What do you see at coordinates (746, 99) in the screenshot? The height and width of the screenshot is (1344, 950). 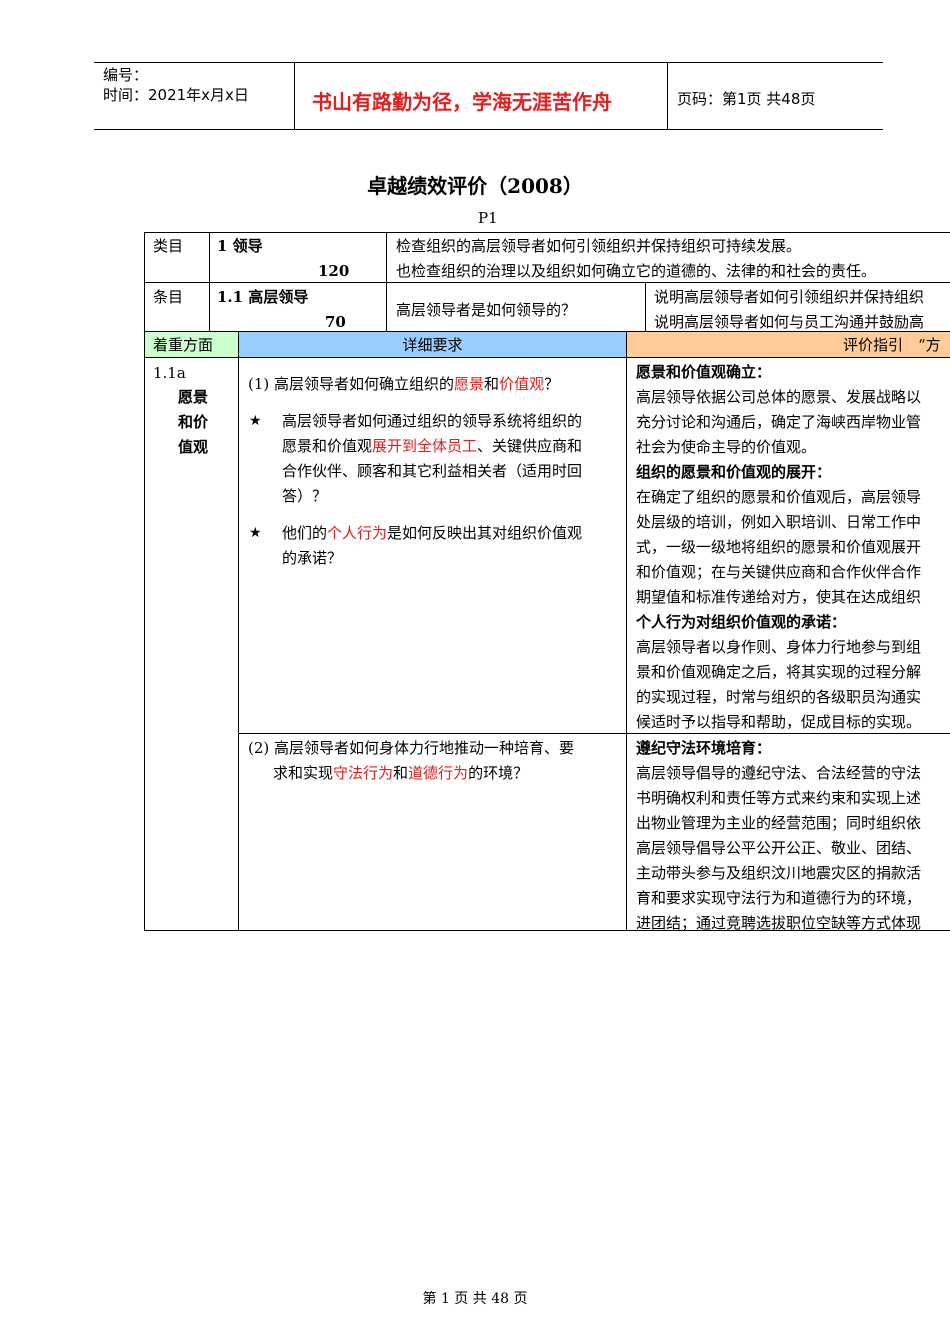 I see `page-label: 页码：第1页 共48页` at bounding box center [746, 99].